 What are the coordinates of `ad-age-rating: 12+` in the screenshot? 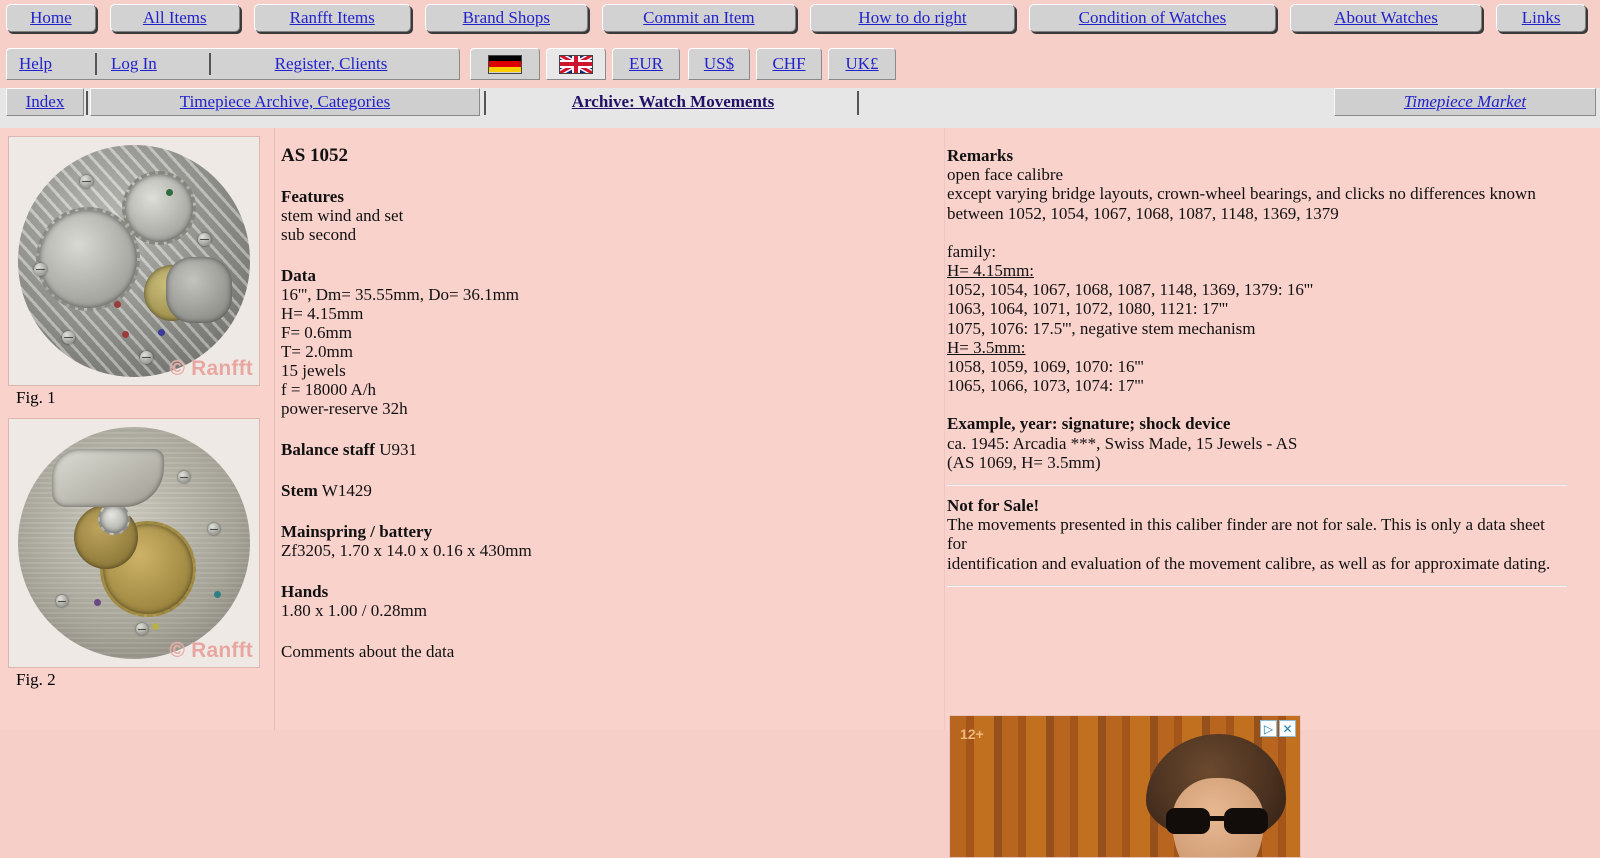 It's located at (972, 734).